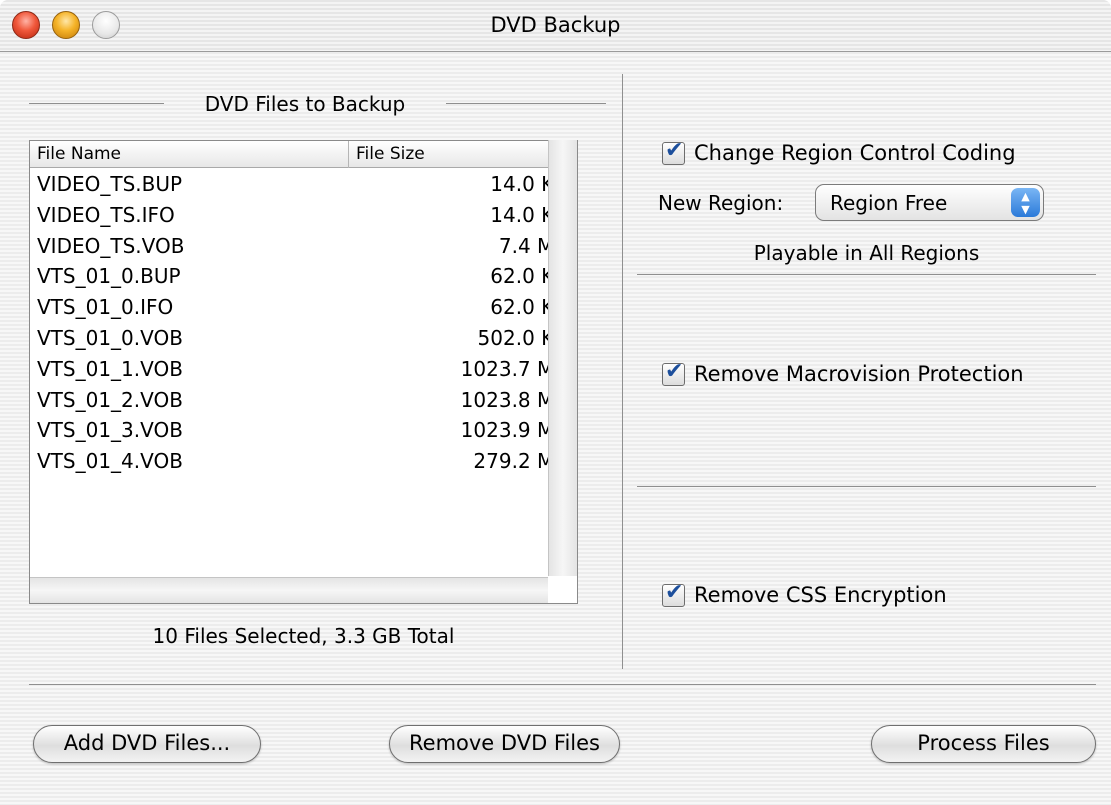  I want to click on panel-divider, so click(622, 371).